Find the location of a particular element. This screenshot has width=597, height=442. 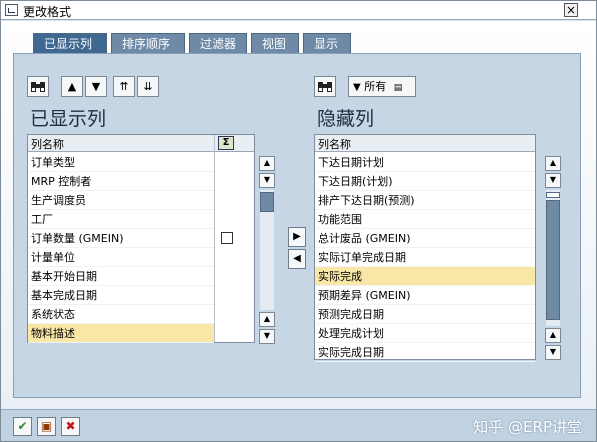

list-item: 系统状态 is located at coordinates (121, 314).